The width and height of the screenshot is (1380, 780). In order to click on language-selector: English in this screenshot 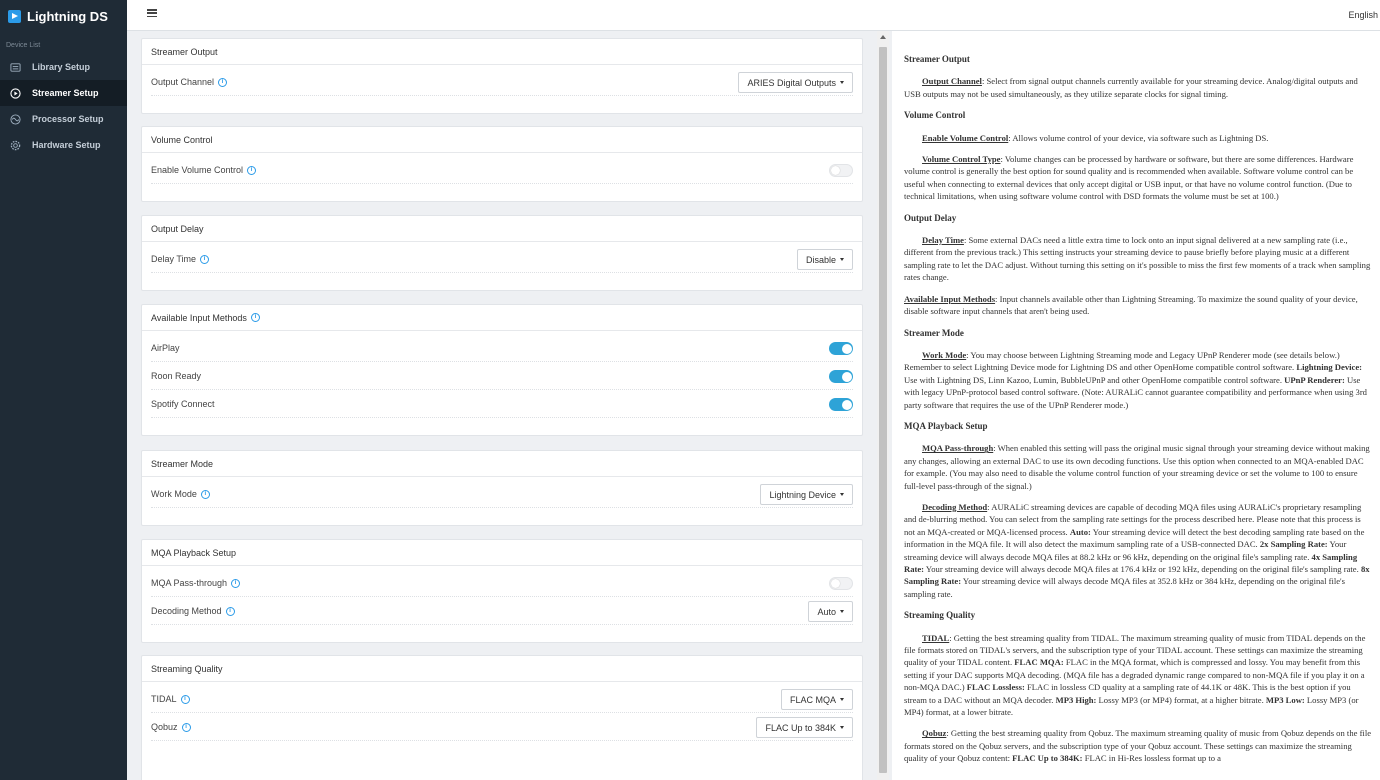, I will do `click(1363, 15)`.